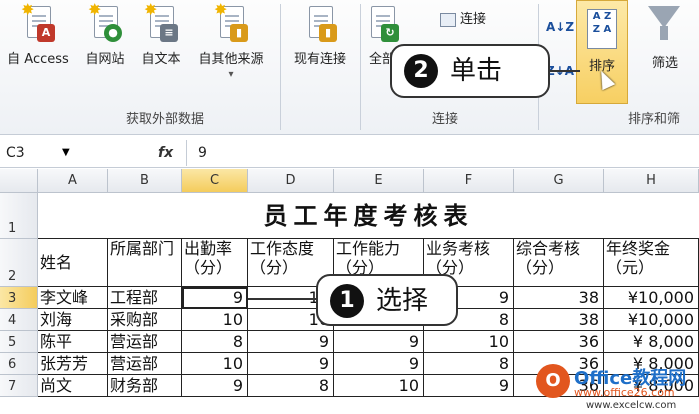 This screenshot has height=414, width=699. What do you see at coordinates (165, 153) in the screenshot?
I see `insert-function-icon: fx` at bounding box center [165, 153].